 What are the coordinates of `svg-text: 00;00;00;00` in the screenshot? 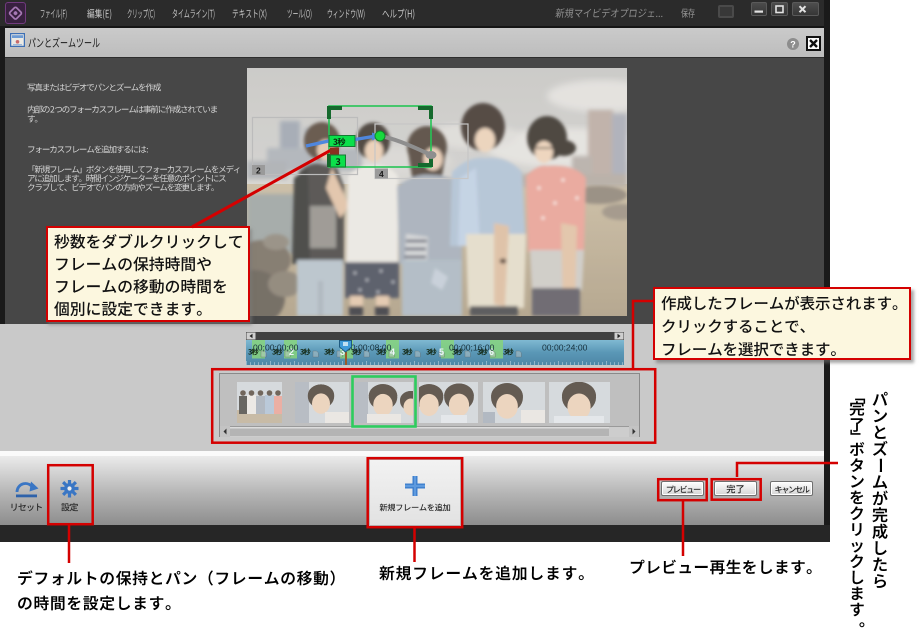 It's located at (276, 348).